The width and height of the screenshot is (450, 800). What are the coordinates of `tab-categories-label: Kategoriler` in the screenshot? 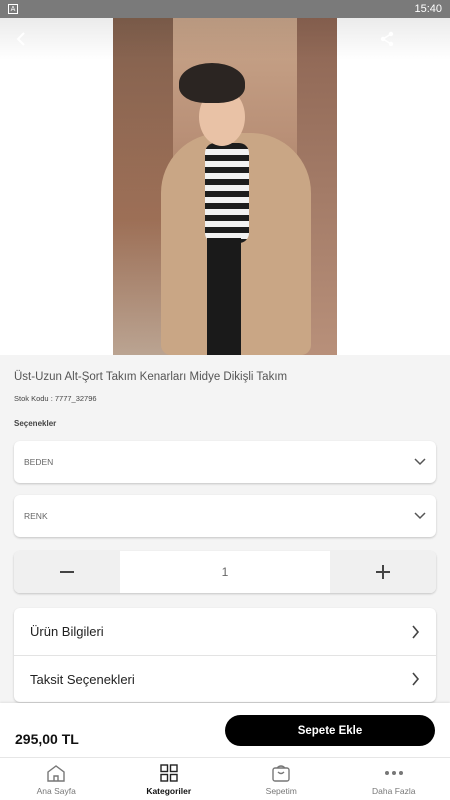 It's located at (169, 791).